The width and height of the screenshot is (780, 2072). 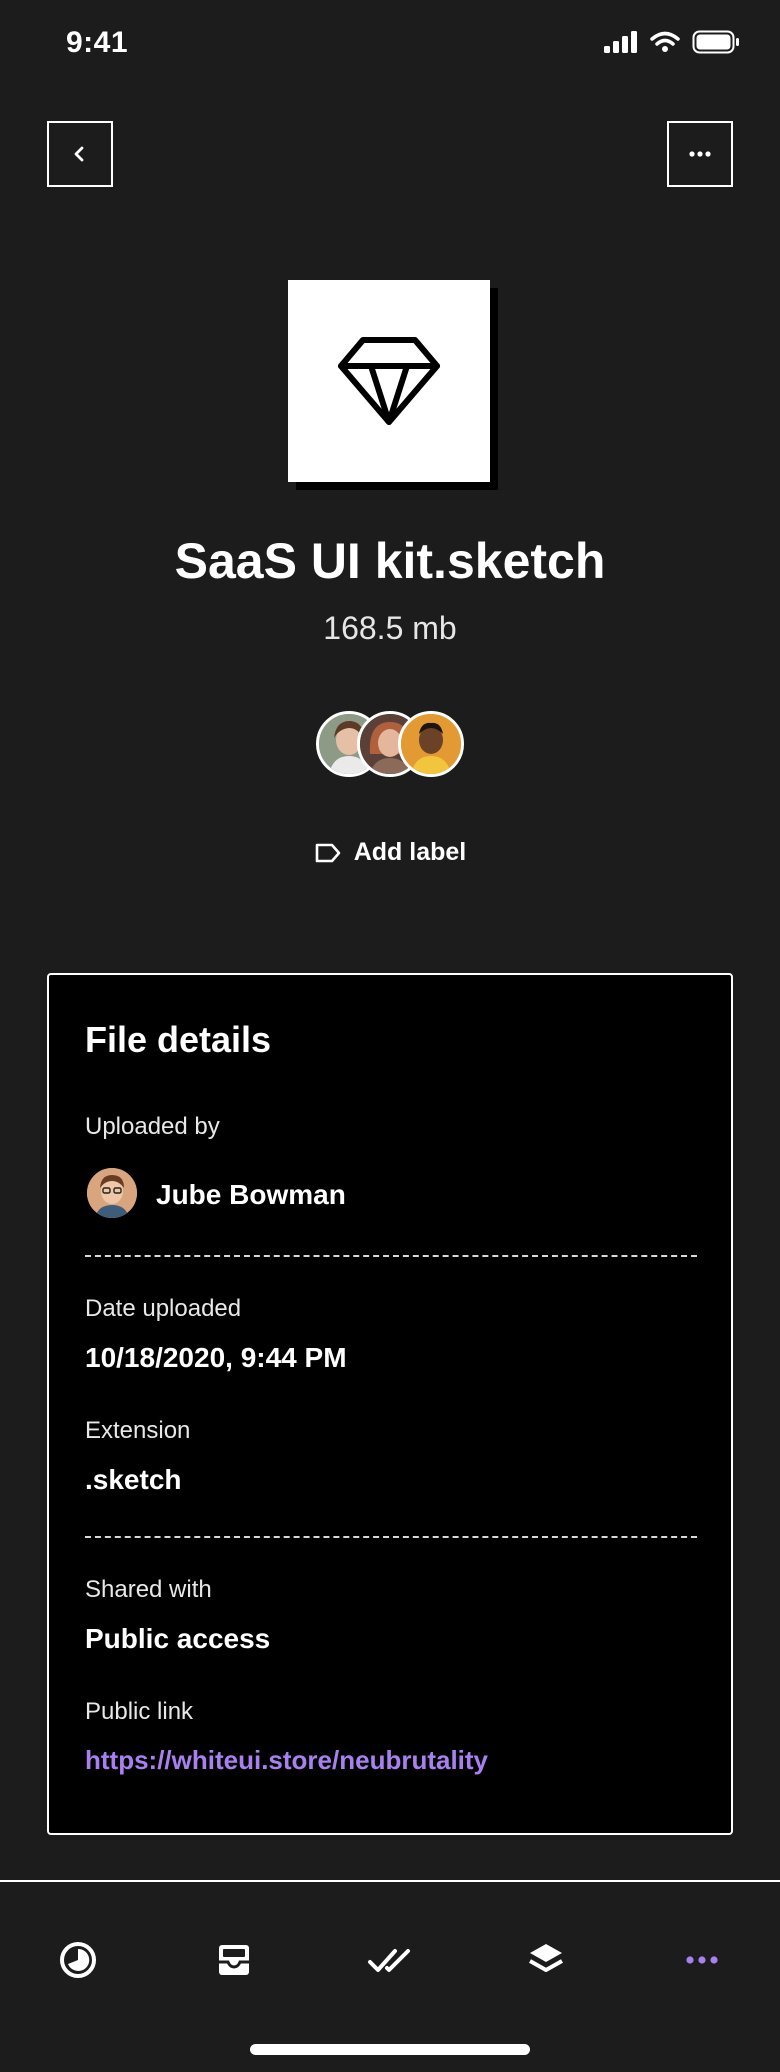 I want to click on diamond-icon, so click(x=389, y=381).